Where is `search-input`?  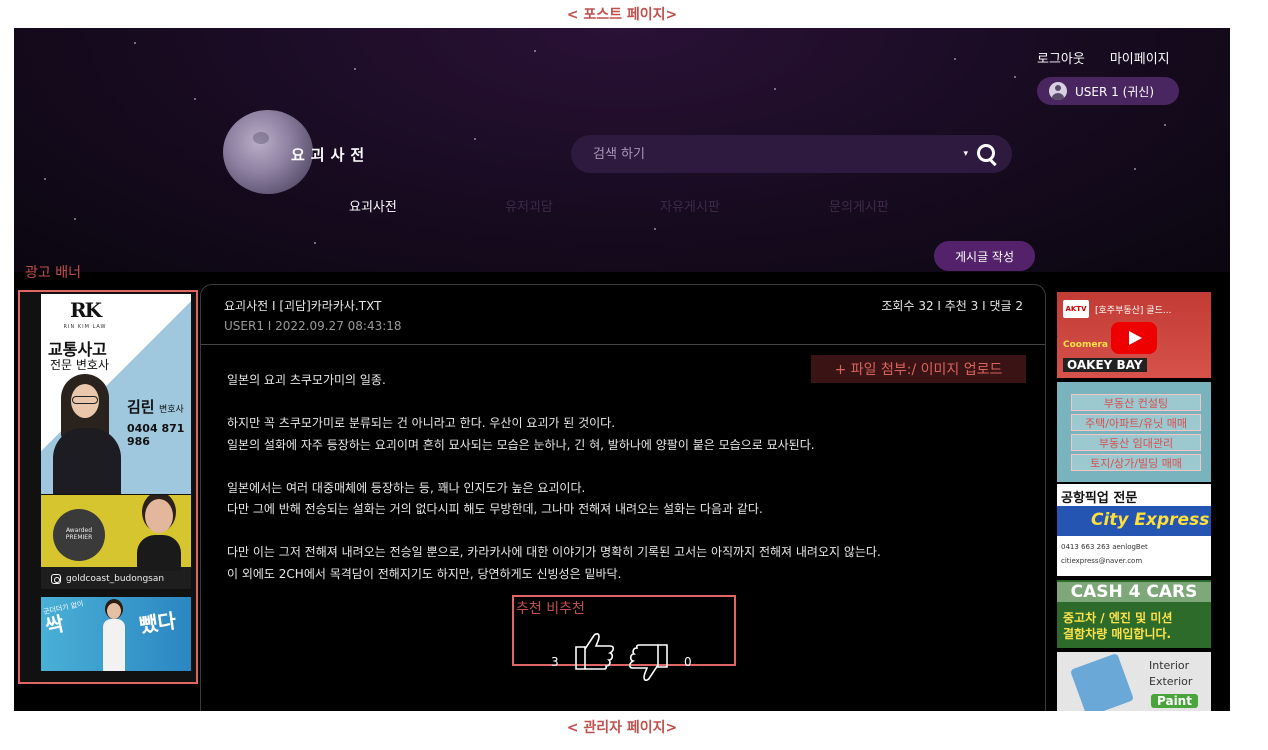
search-input is located at coordinates (778, 154).